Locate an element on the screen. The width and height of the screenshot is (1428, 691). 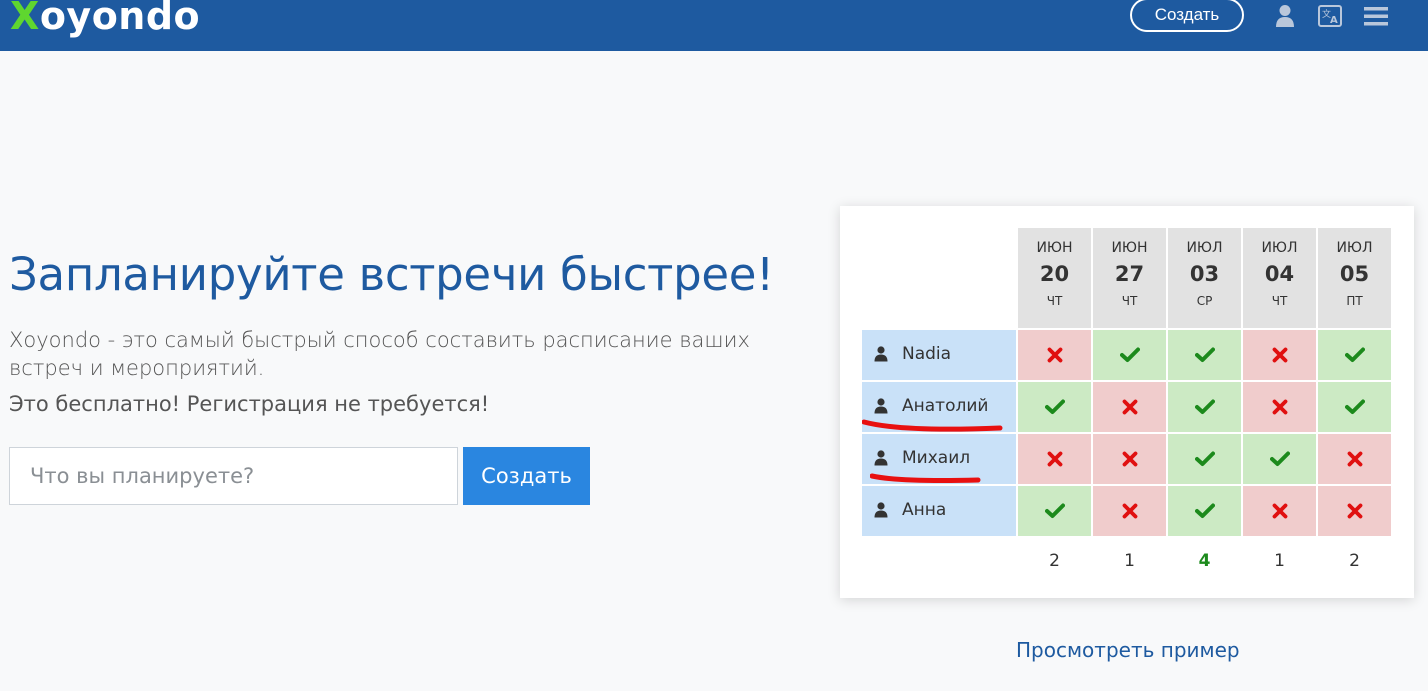
language-icon: 文A is located at coordinates (1330, 16).